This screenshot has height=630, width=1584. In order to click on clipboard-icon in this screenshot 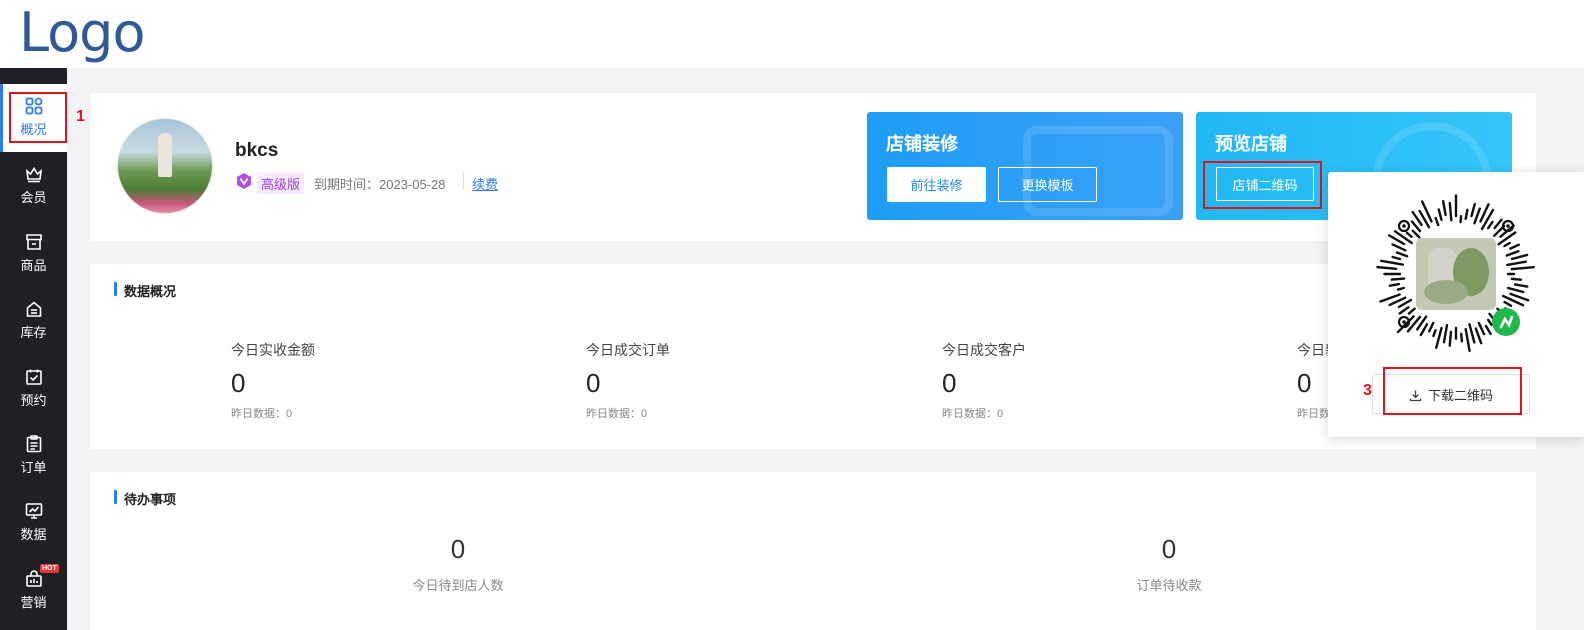, I will do `click(33, 444)`.